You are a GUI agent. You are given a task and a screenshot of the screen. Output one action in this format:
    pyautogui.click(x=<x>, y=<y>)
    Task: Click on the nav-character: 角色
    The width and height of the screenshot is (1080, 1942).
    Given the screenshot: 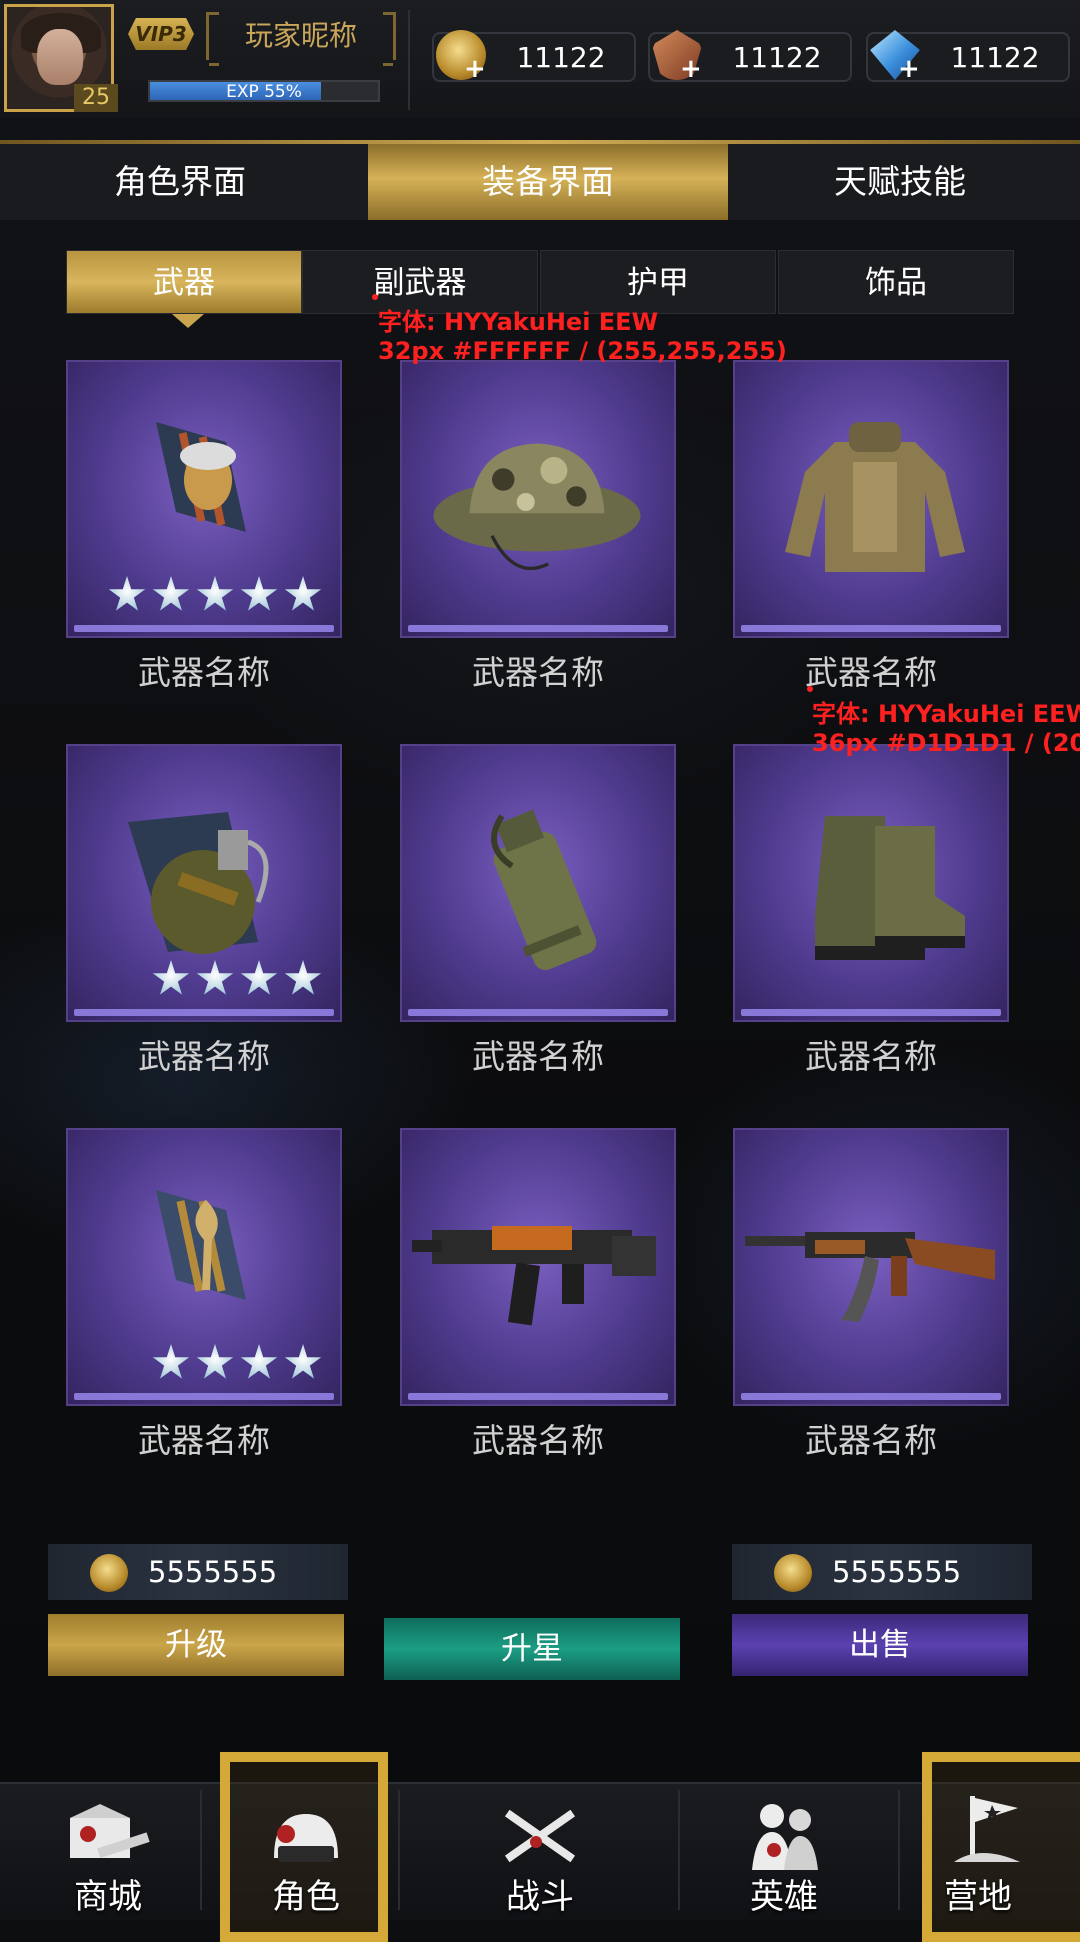 What is the action you would take?
    pyautogui.click(x=306, y=1847)
    